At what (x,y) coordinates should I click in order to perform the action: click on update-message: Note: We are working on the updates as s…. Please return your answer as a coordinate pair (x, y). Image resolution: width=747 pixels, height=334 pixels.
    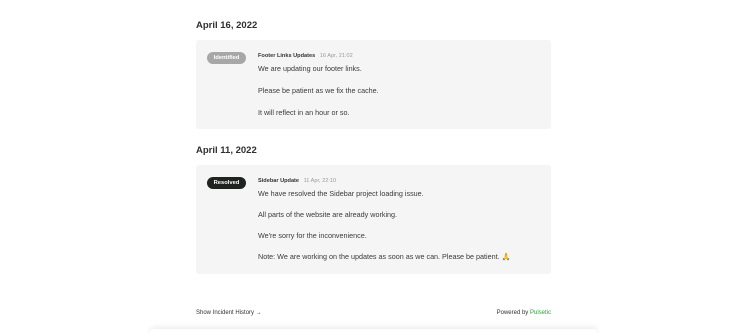
    Looking at the image, I should click on (384, 256).